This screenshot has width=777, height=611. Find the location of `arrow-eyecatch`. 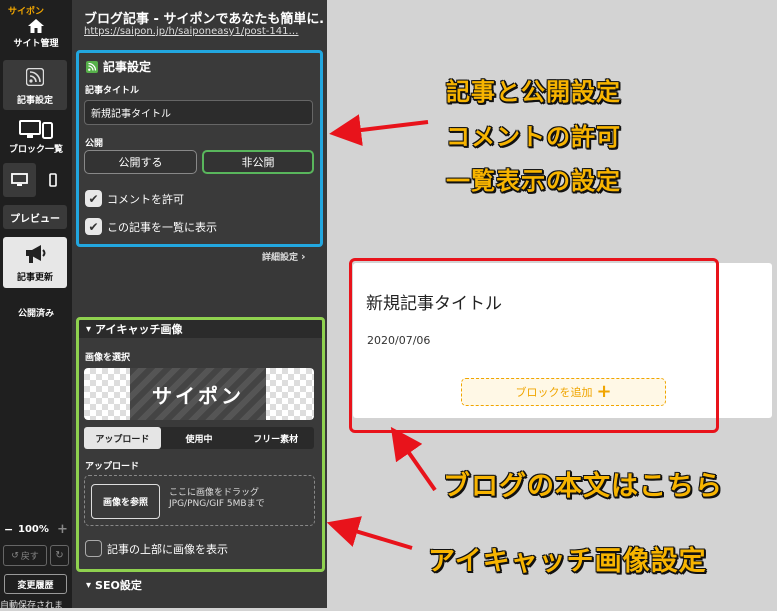

arrow-eyecatch is located at coordinates (369, 533).